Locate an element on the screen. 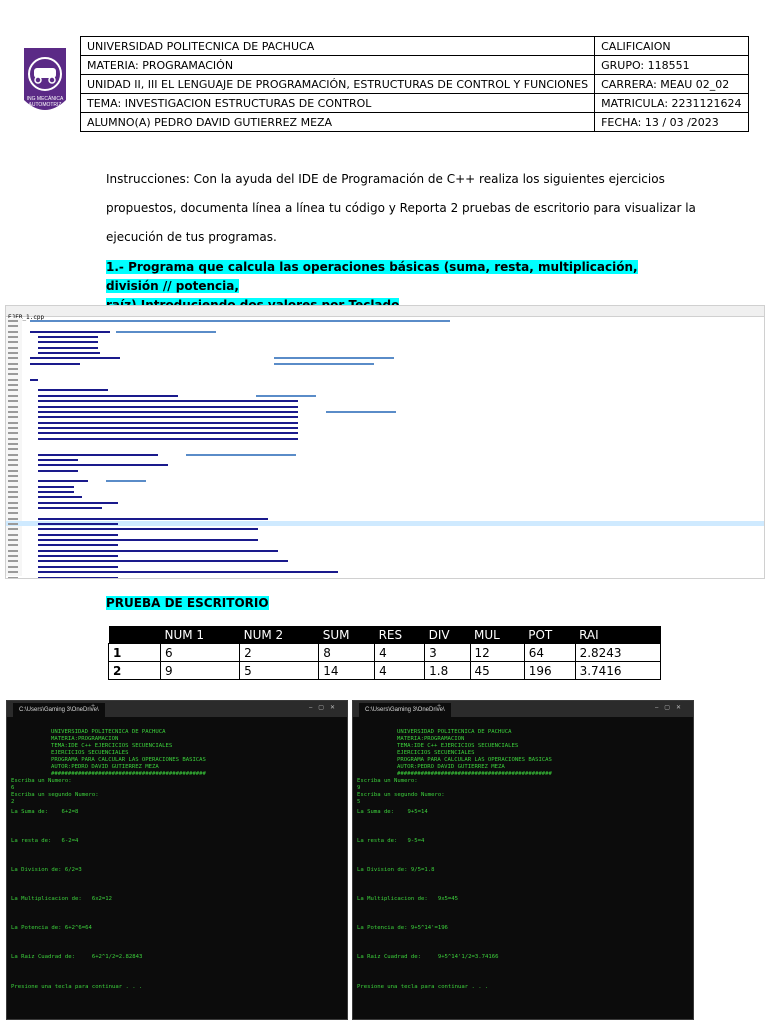 The width and height of the screenshot is (768, 1024). student-id: MATRICULA: 2231121624 is located at coordinates (671, 103).